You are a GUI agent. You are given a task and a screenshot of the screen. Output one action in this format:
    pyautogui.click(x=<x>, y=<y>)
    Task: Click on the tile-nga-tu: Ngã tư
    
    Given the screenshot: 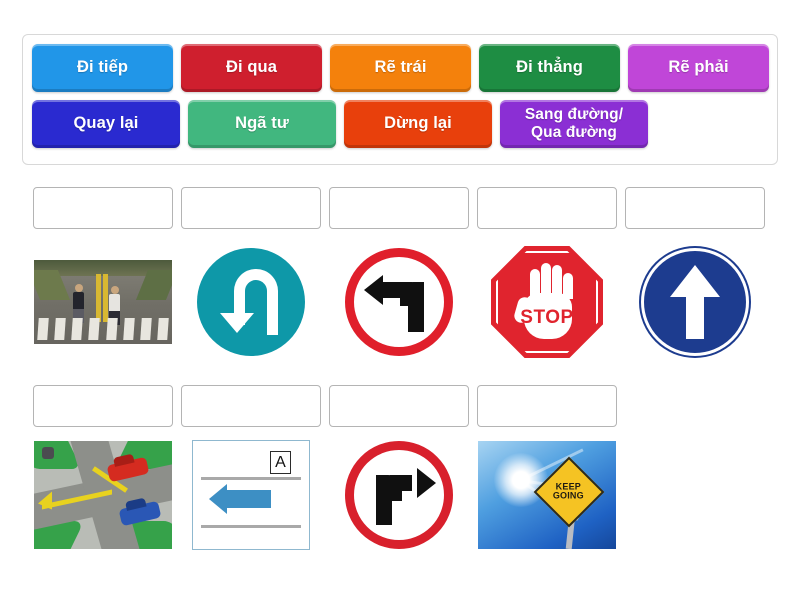 What is the action you would take?
    pyautogui.click(x=262, y=124)
    